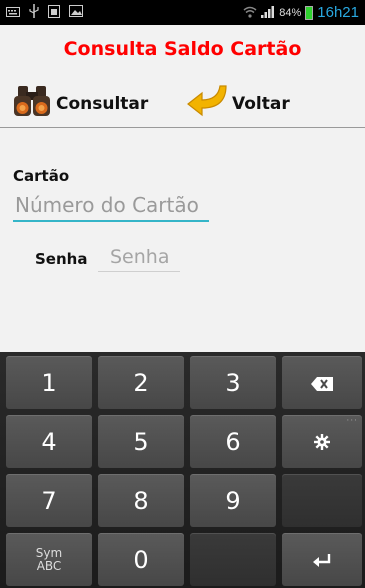 This screenshot has width=365, height=588. What do you see at coordinates (322, 500) in the screenshot?
I see `blank-key` at bounding box center [322, 500].